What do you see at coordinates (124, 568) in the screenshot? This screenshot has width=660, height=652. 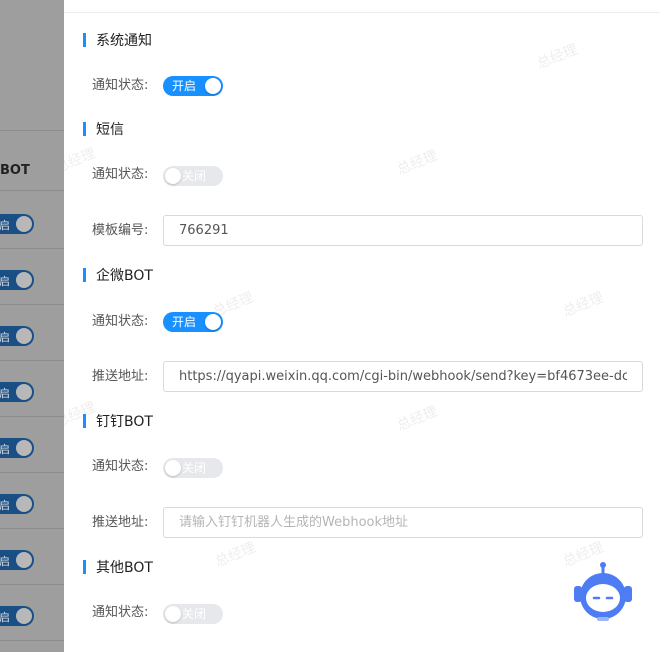 I see `section-title-text: 其他BOT` at bounding box center [124, 568].